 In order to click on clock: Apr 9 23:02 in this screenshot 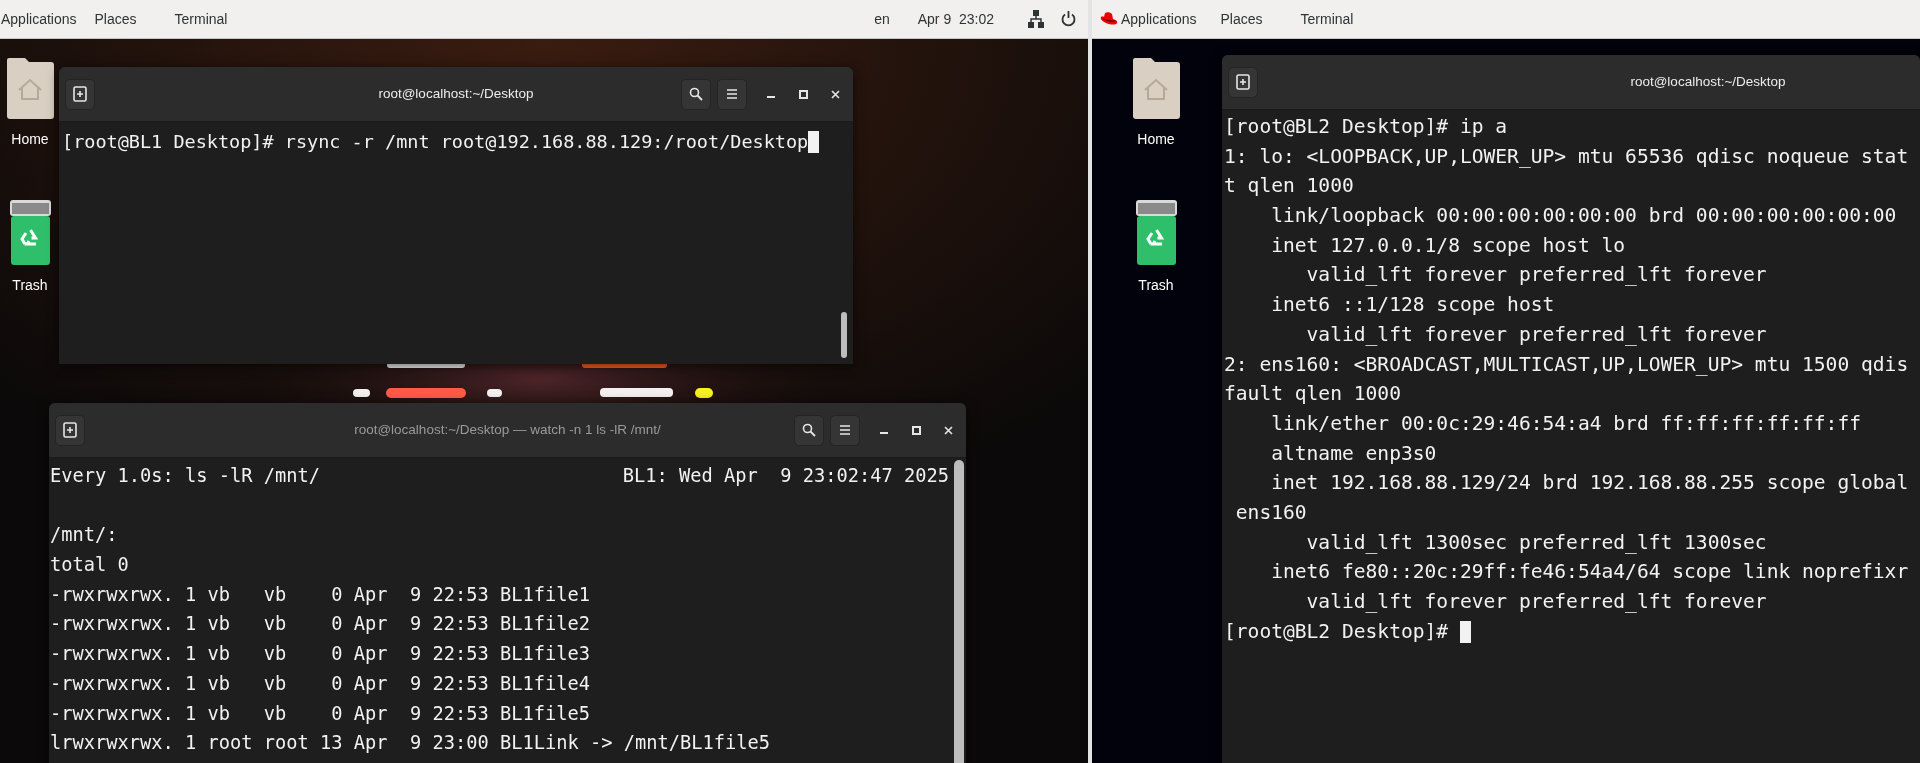, I will do `click(955, 19)`.